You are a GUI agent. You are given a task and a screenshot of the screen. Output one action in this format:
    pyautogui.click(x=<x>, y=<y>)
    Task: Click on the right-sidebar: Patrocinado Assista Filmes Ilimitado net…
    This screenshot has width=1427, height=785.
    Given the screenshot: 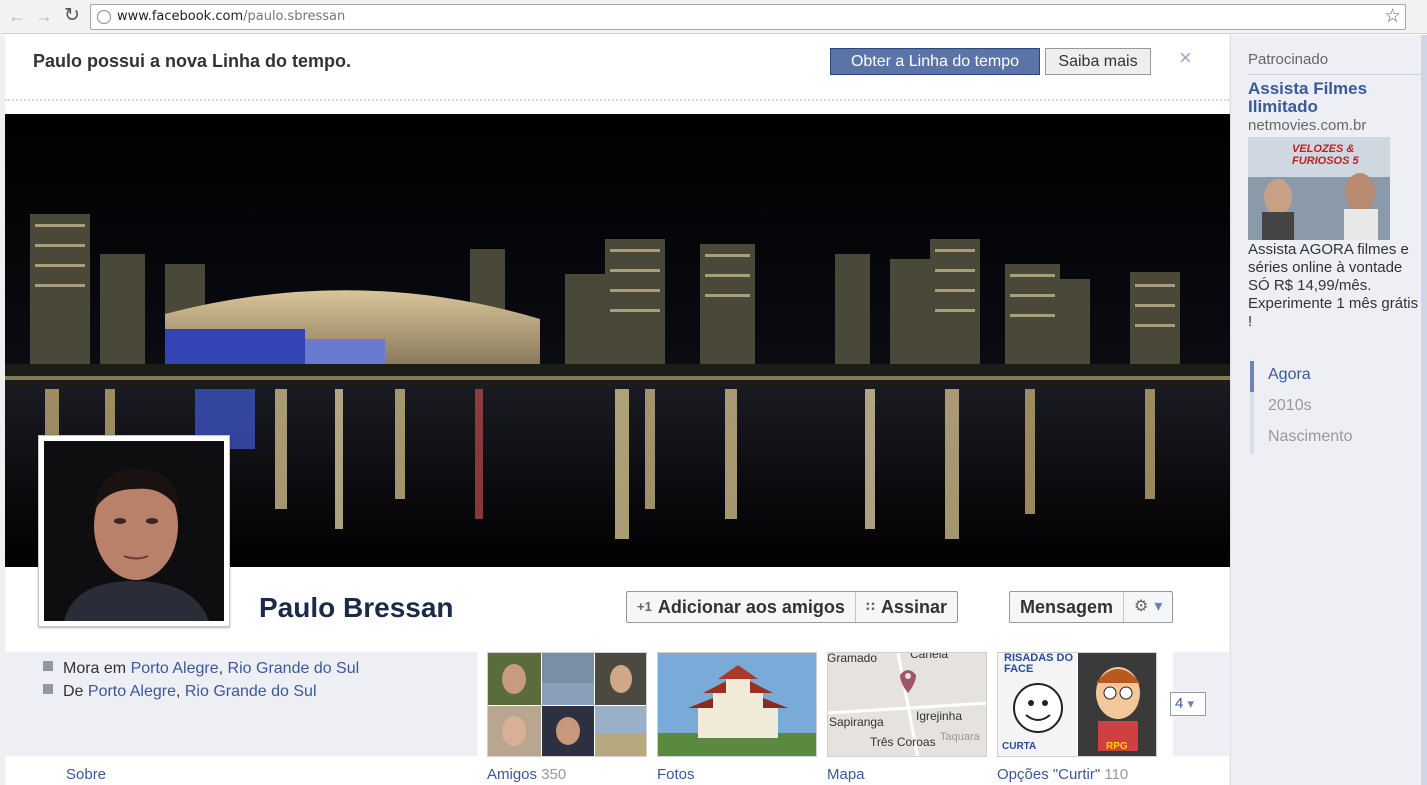 What is the action you would take?
    pyautogui.click(x=1328, y=410)
    